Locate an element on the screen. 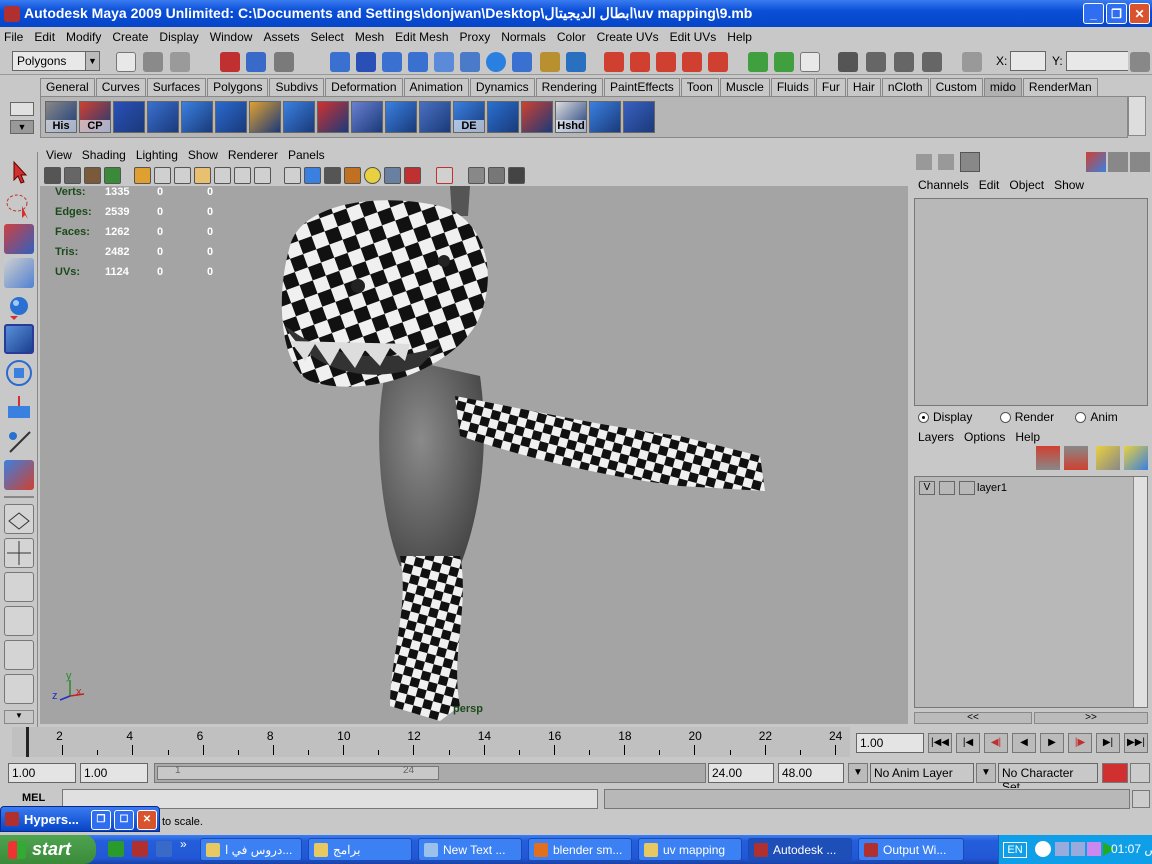 The width and height of the screenshot is (1152, 864). char-set-chevron-down-icon: ▼ is located at coordinates (986, 773).